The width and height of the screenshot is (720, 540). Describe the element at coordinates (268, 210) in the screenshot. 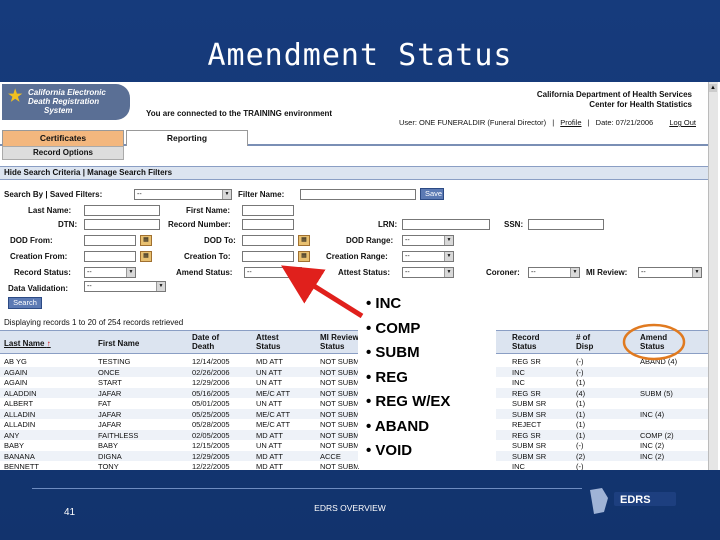

I see `first-name-input` at that location.